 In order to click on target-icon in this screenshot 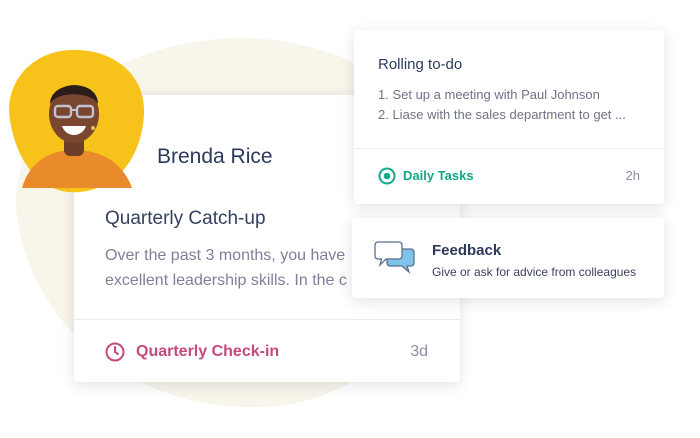, I will do `click(387, 176)`.